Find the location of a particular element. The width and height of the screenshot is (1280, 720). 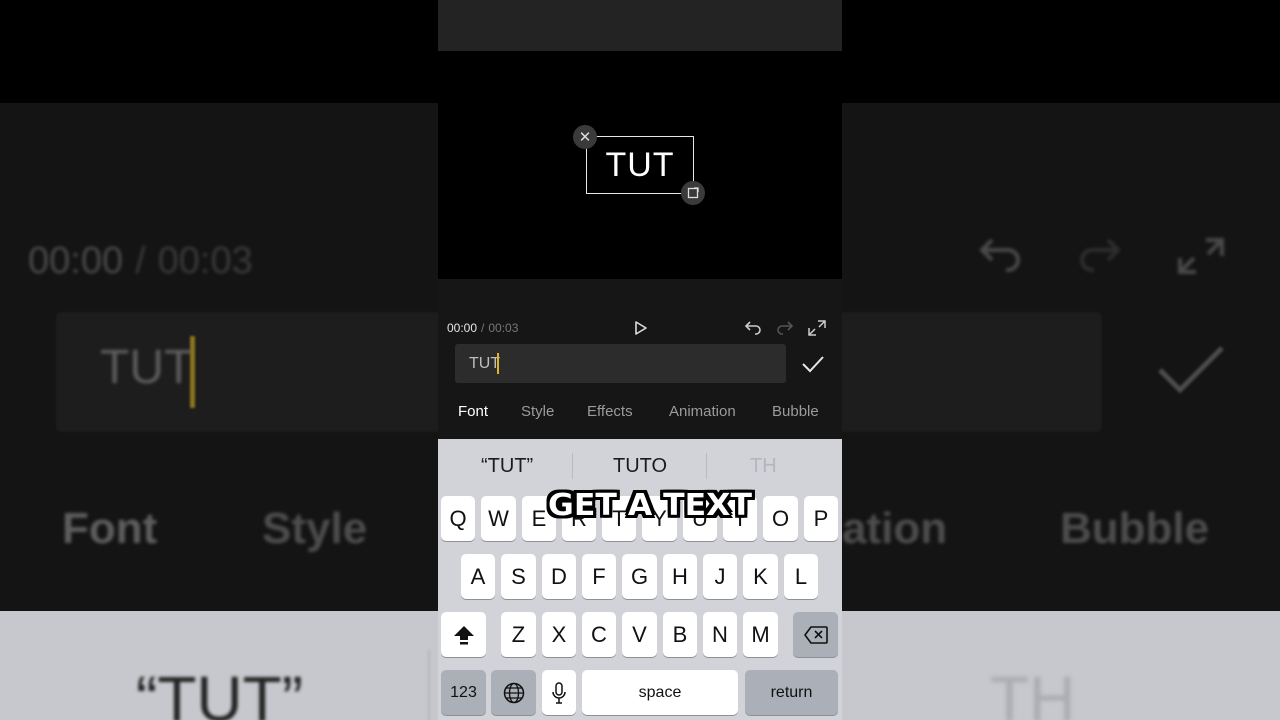

bg-duration: 00:03 is located at coordinates (205, 261).